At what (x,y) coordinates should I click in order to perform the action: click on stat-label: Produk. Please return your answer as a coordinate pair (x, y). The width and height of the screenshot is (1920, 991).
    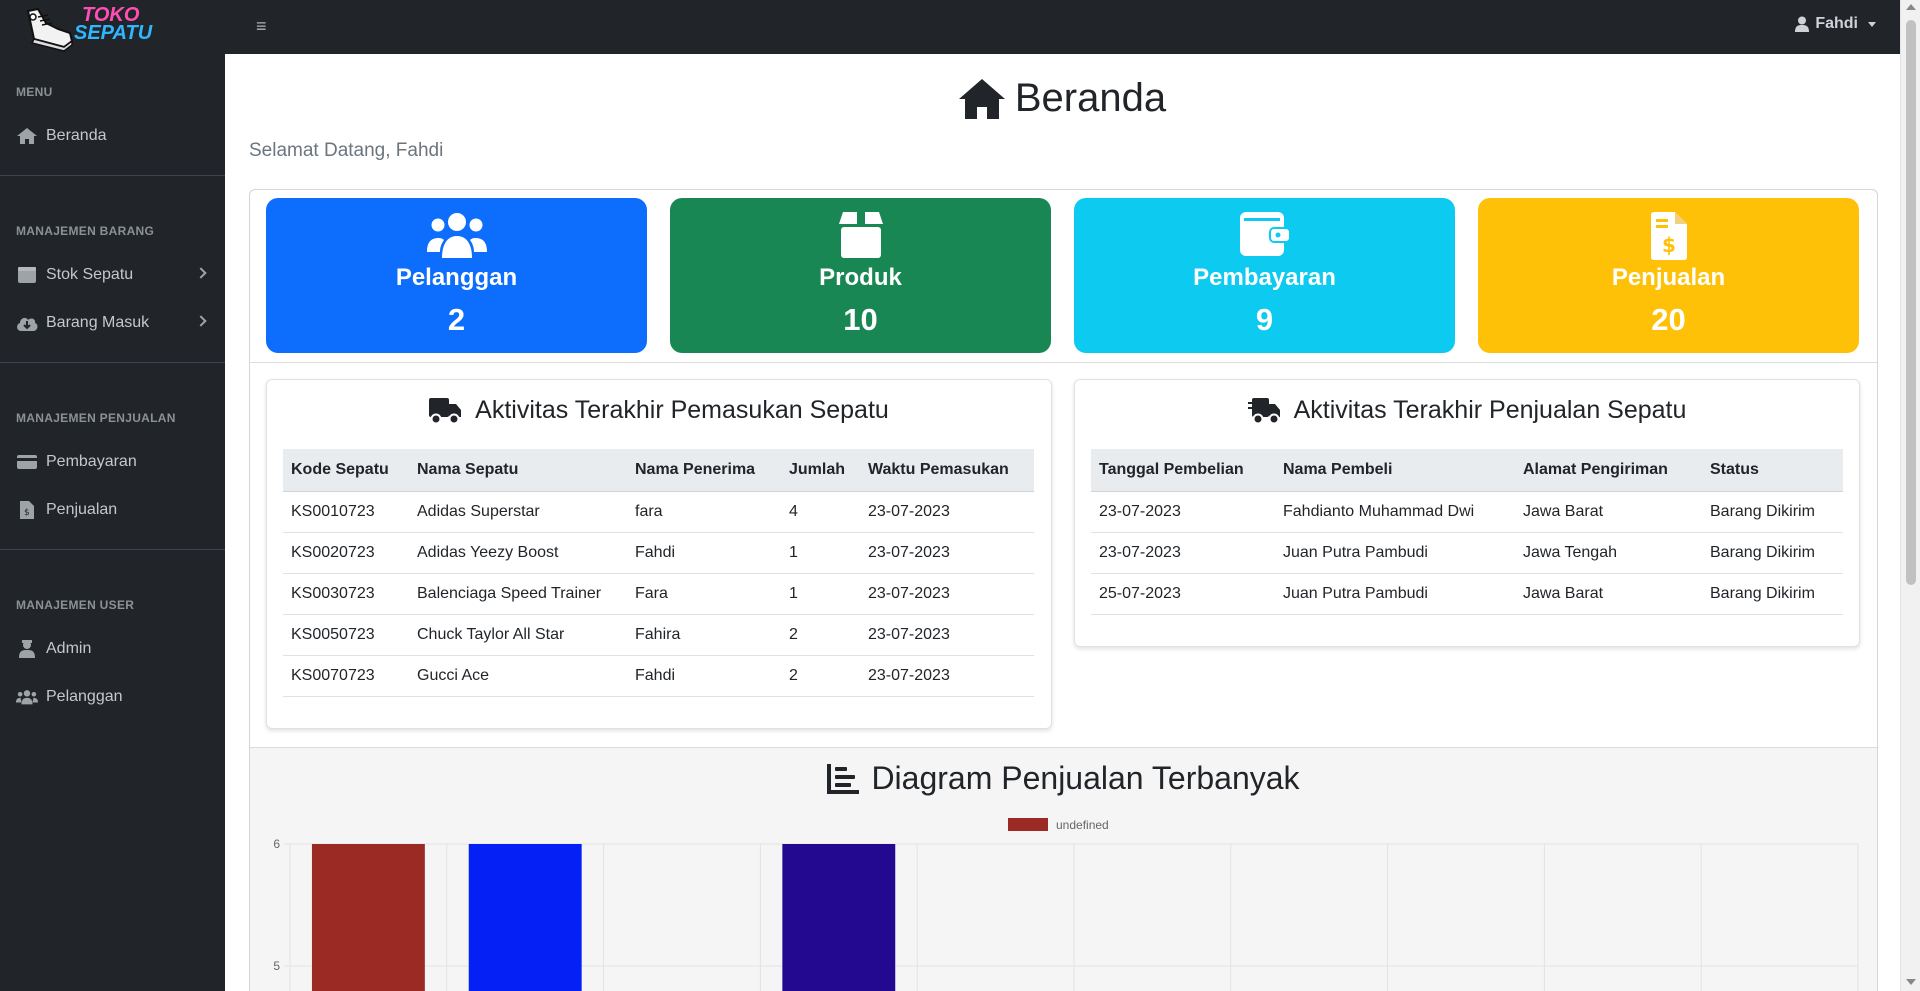
    Looking at the image, I should click on (860, 277).